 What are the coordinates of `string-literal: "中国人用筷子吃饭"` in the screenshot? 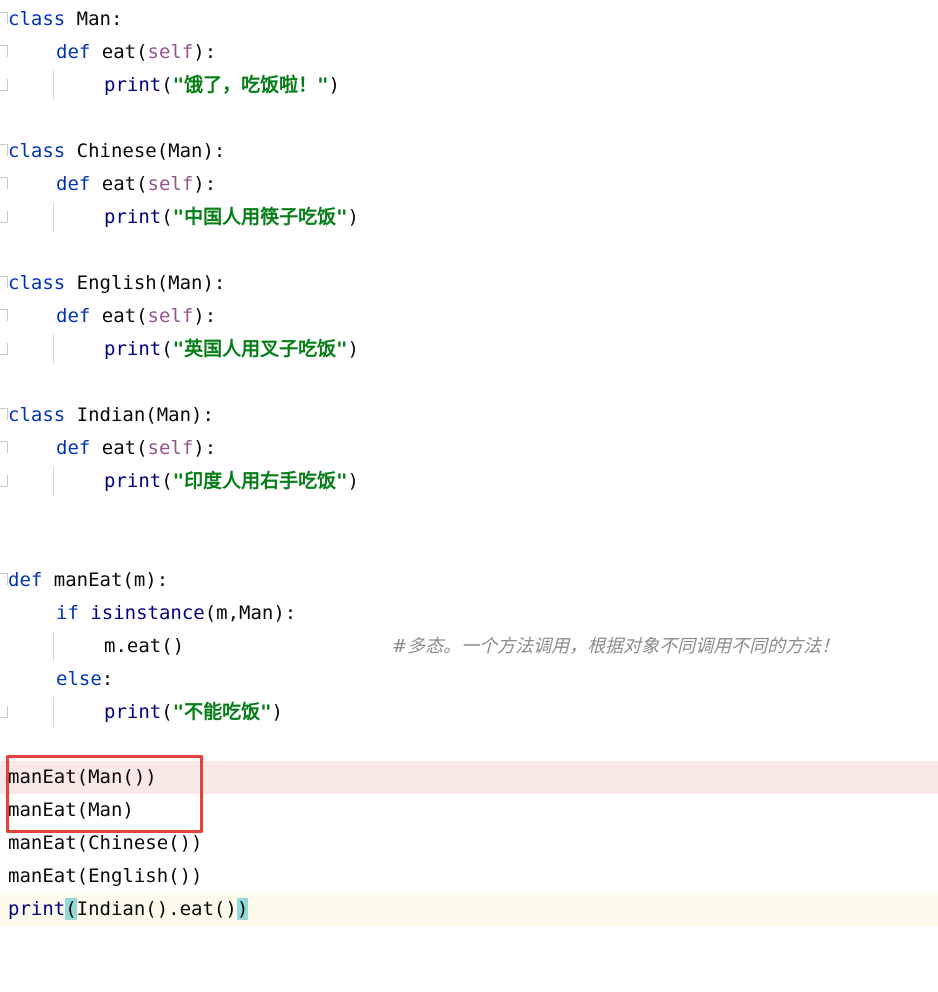 It's located at (260, 217).